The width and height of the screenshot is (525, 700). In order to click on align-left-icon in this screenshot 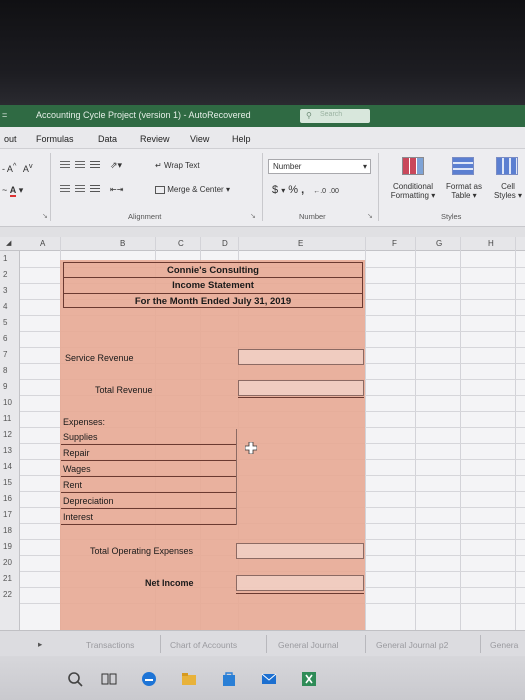, I will do `click(65, 189)`.